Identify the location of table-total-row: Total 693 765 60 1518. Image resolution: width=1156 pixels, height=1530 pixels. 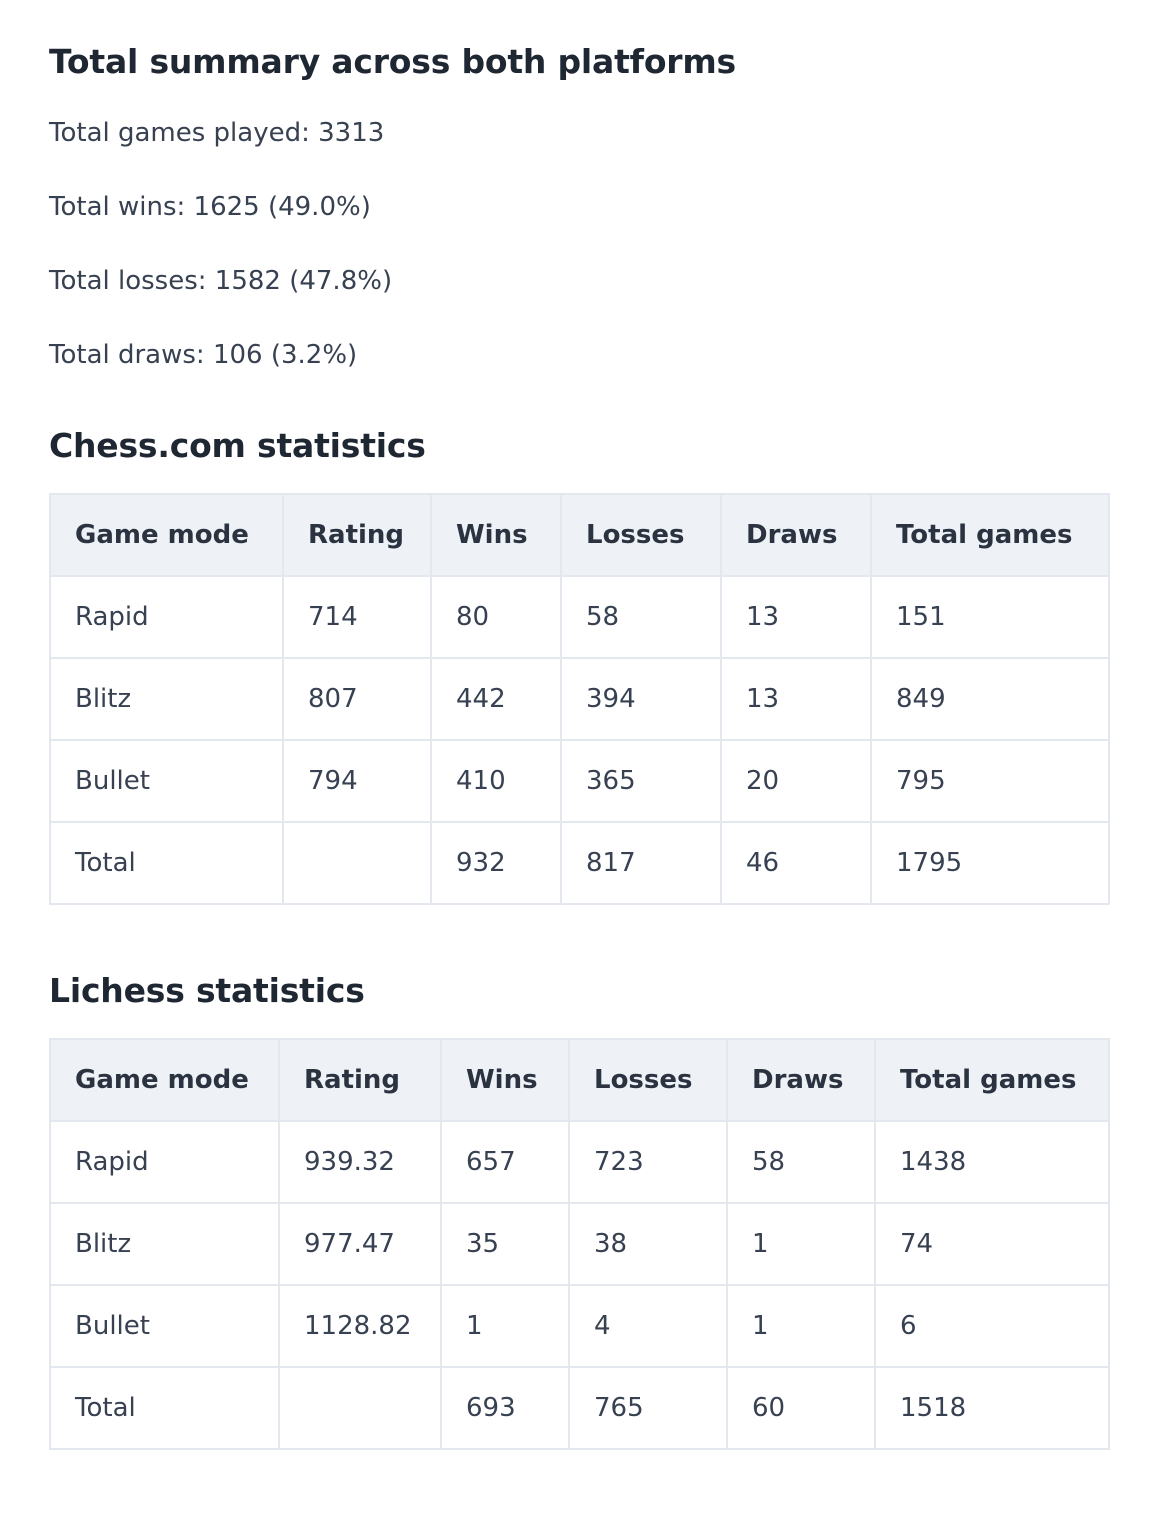
(579, 1408).